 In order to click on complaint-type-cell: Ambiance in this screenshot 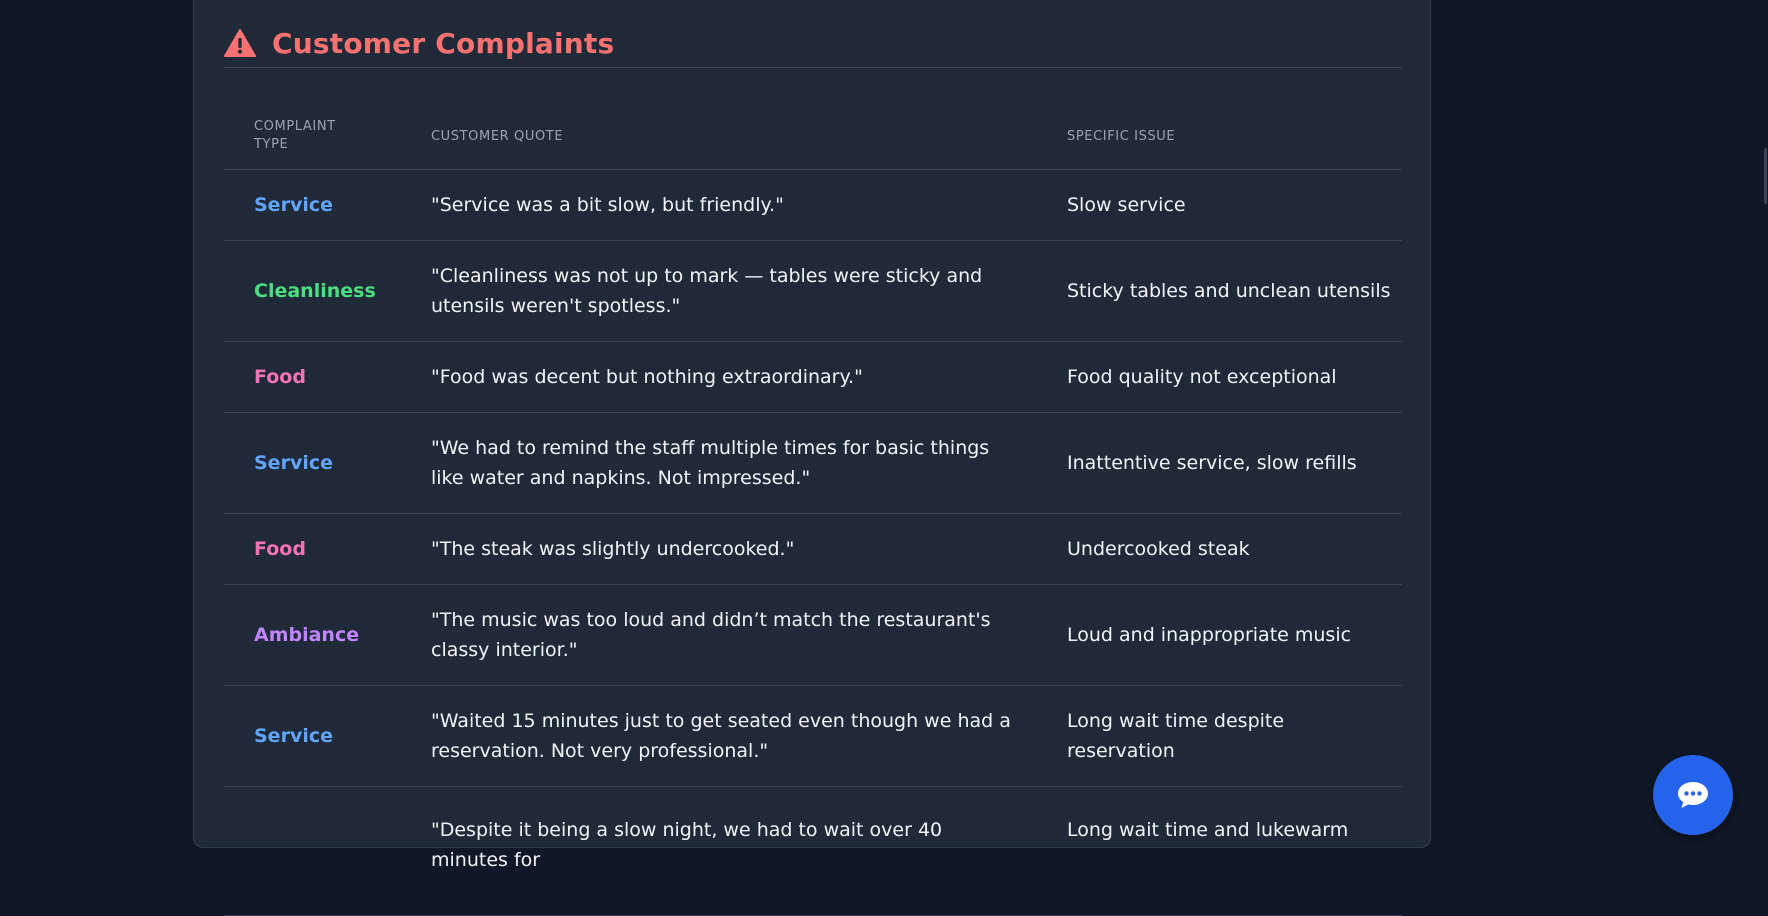, I will do `click(312, 635)`.